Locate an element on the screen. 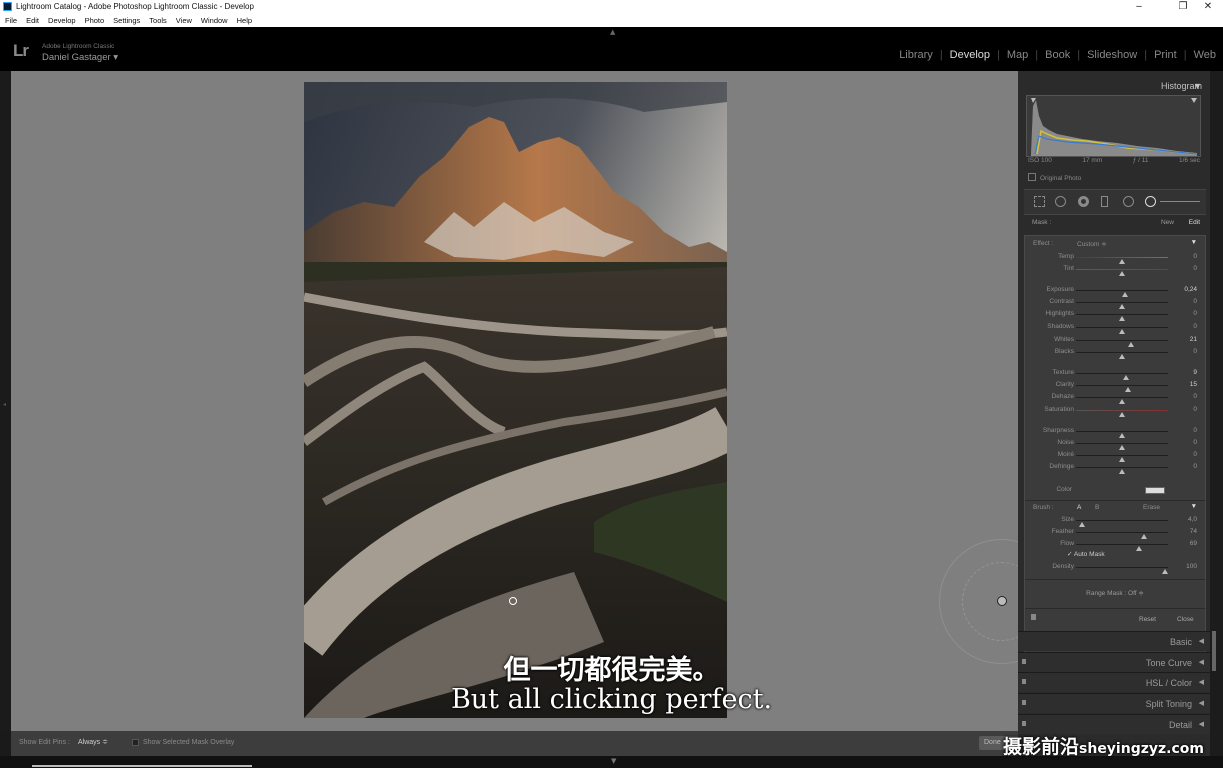  minimize-button: – is located at coordinates (1139, 7).